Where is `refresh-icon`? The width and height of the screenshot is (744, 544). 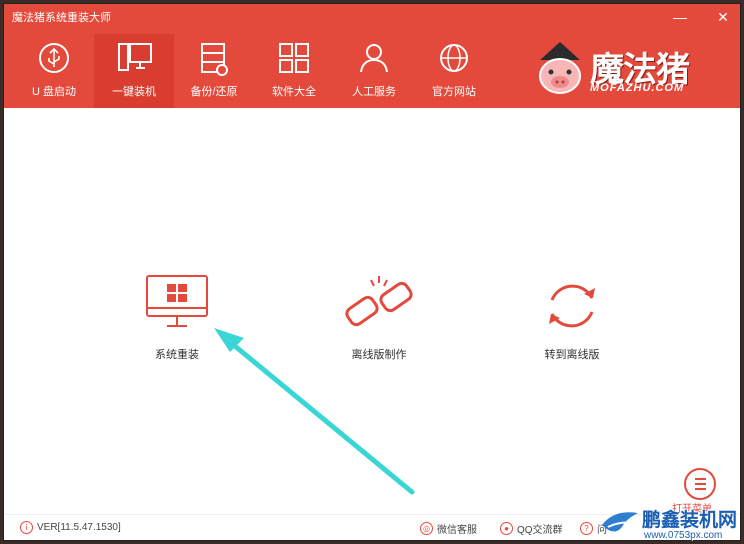 refresh-icon is located at coordinates (572, 306).